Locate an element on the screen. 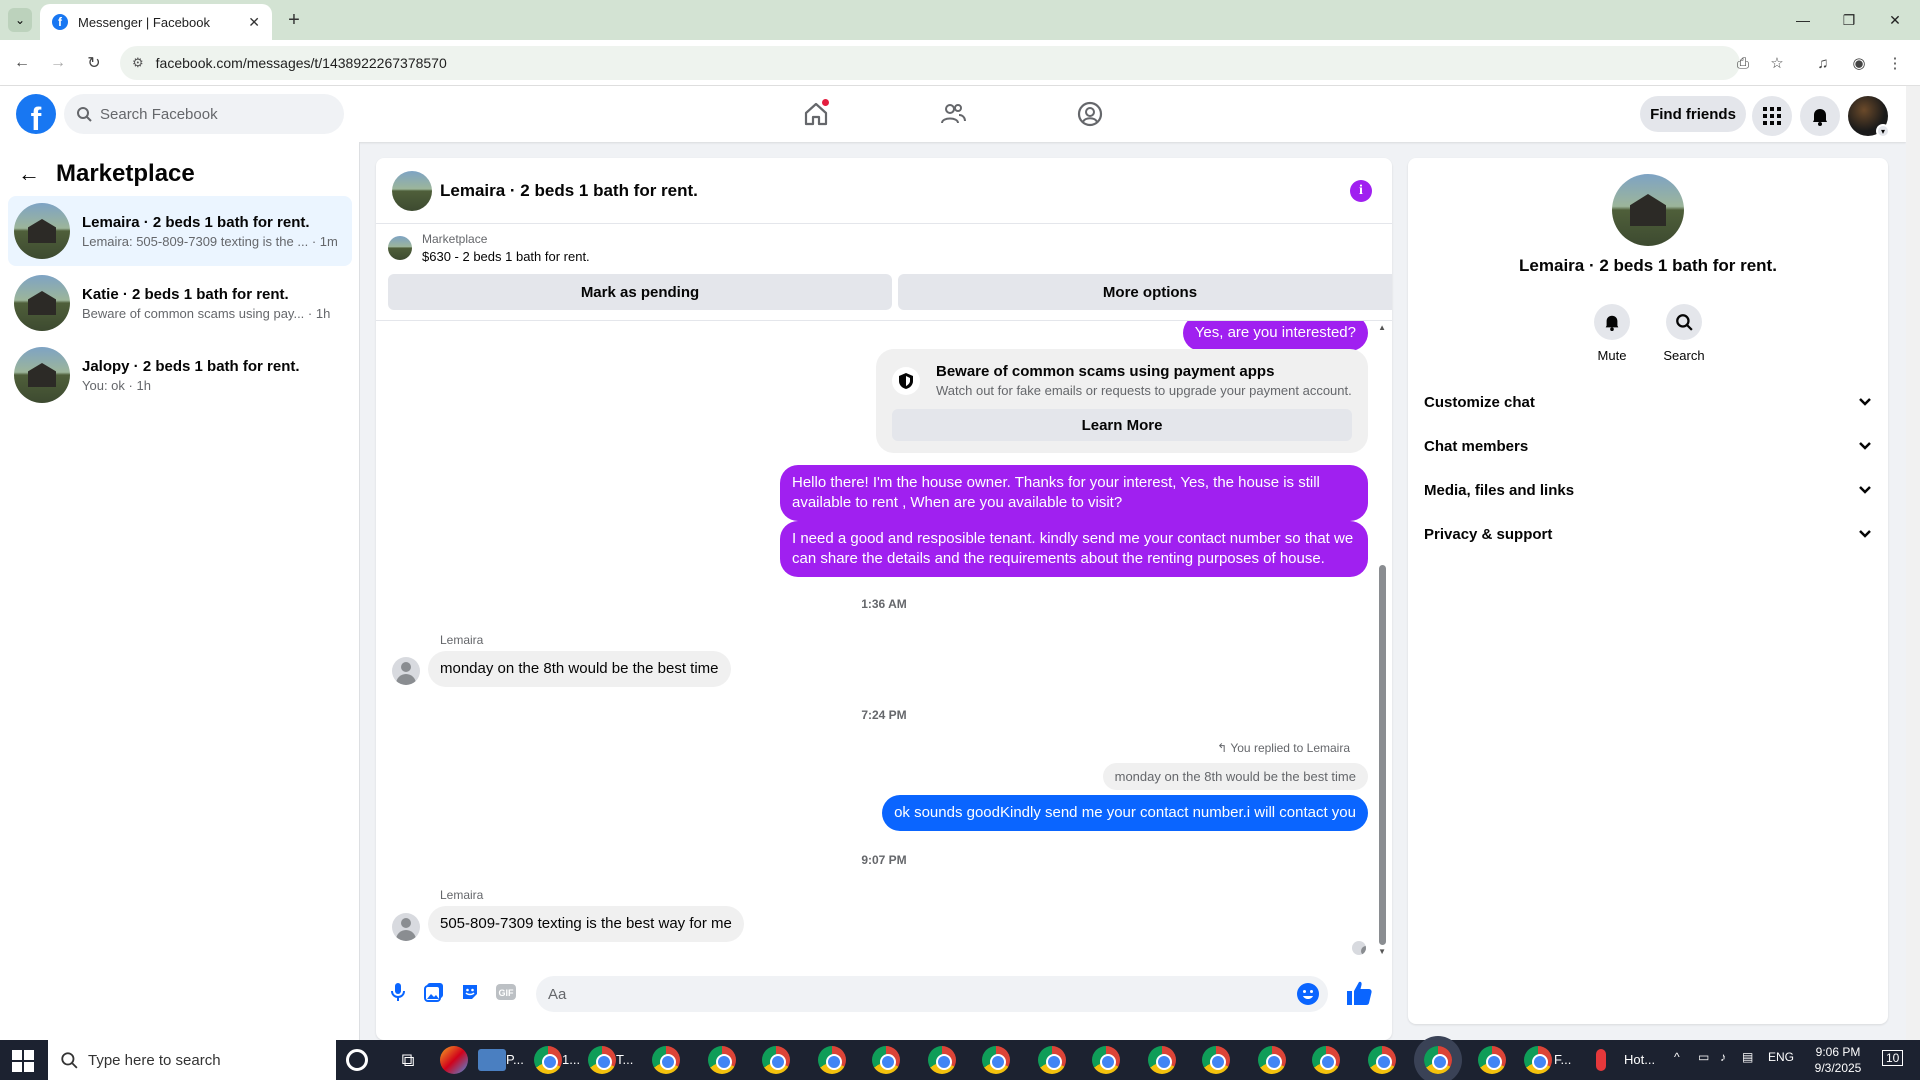 The image size is (1920, 1080). info-icon: i is located at coordinates (1361, 191).